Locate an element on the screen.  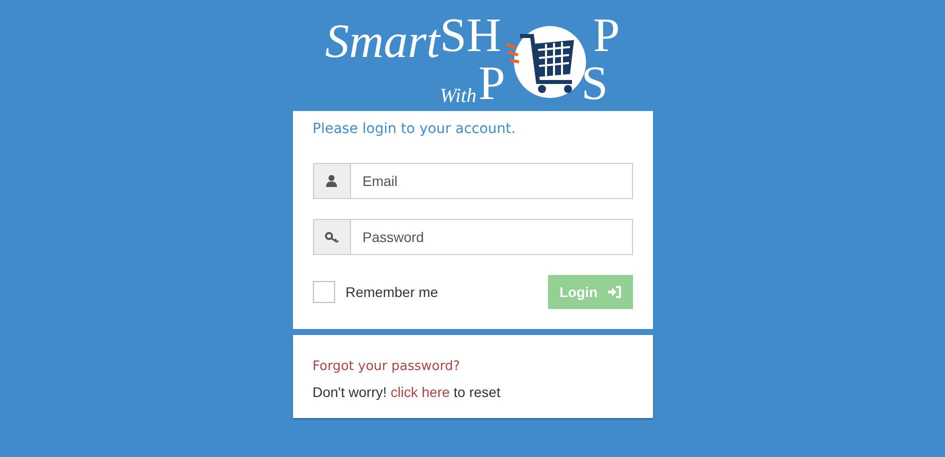
logo-text: S is located at coordinates (594, 84).